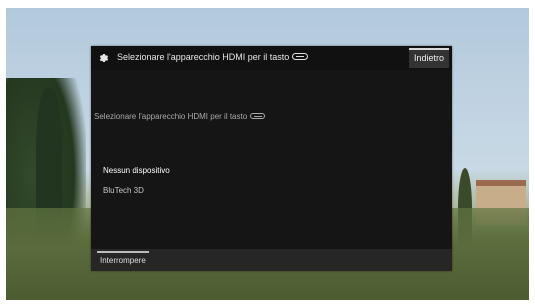 The width and height of the screenshot is (535, 304). Describe the element at coordinates (104, 58) in the screenshot. I see `gear-icon` at that location.